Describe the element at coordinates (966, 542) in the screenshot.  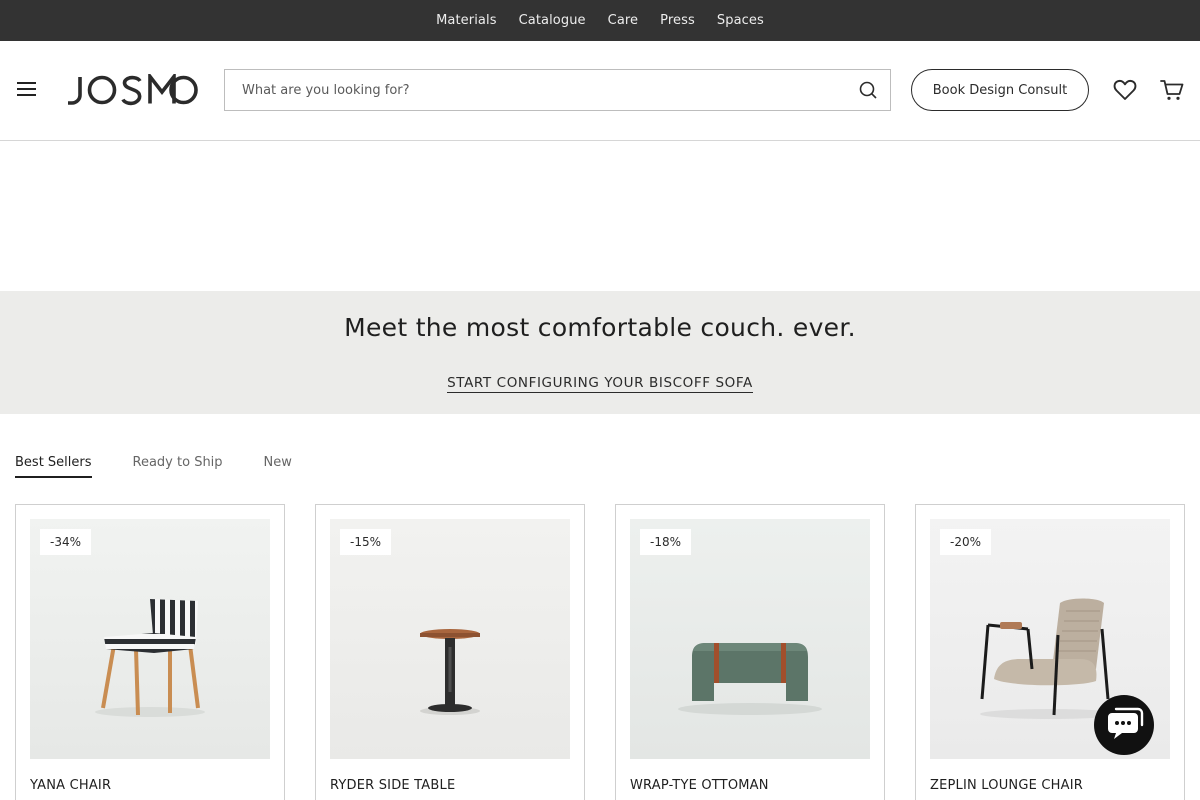
I see `discount-badge: -20%` at that location.